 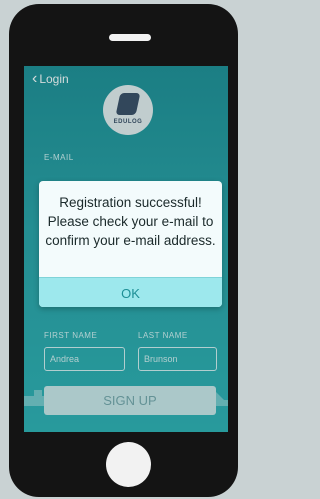 I want to click on home-button, so click(x=128, y=464).